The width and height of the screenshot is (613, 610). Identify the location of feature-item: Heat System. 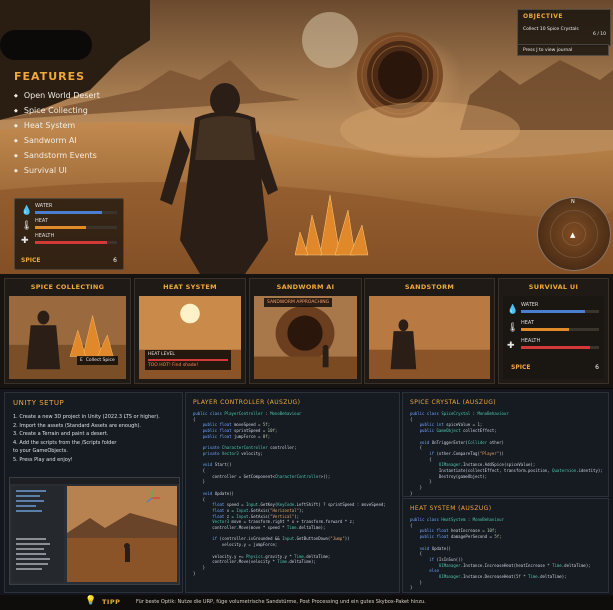
(57, 126).